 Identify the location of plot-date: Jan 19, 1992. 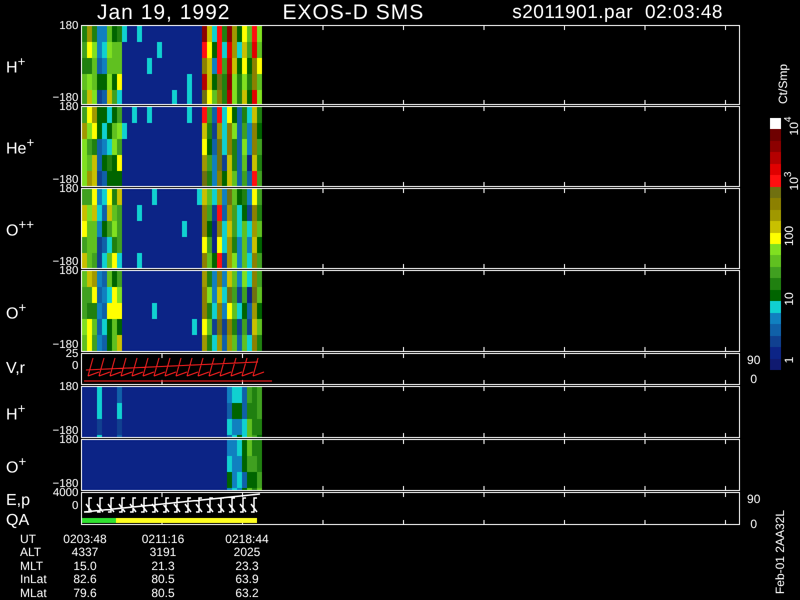
(163, 13).